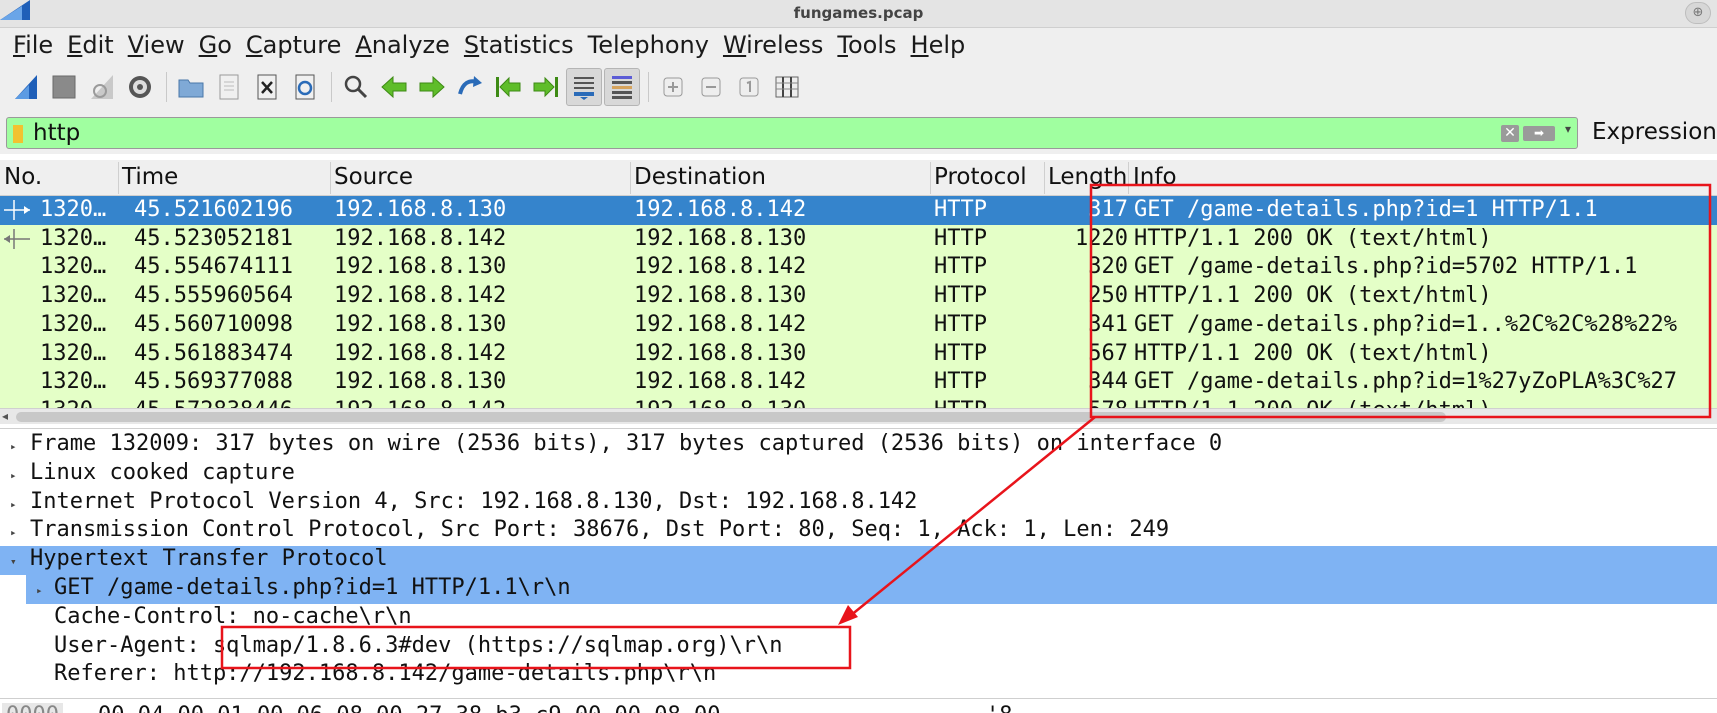  Describe the element at coordinates (871, 589) in the screenshot. I see `detail-tree-item: ▸ GET /game-details.php?id=1 HTTP/1.1\r\n` at that location.